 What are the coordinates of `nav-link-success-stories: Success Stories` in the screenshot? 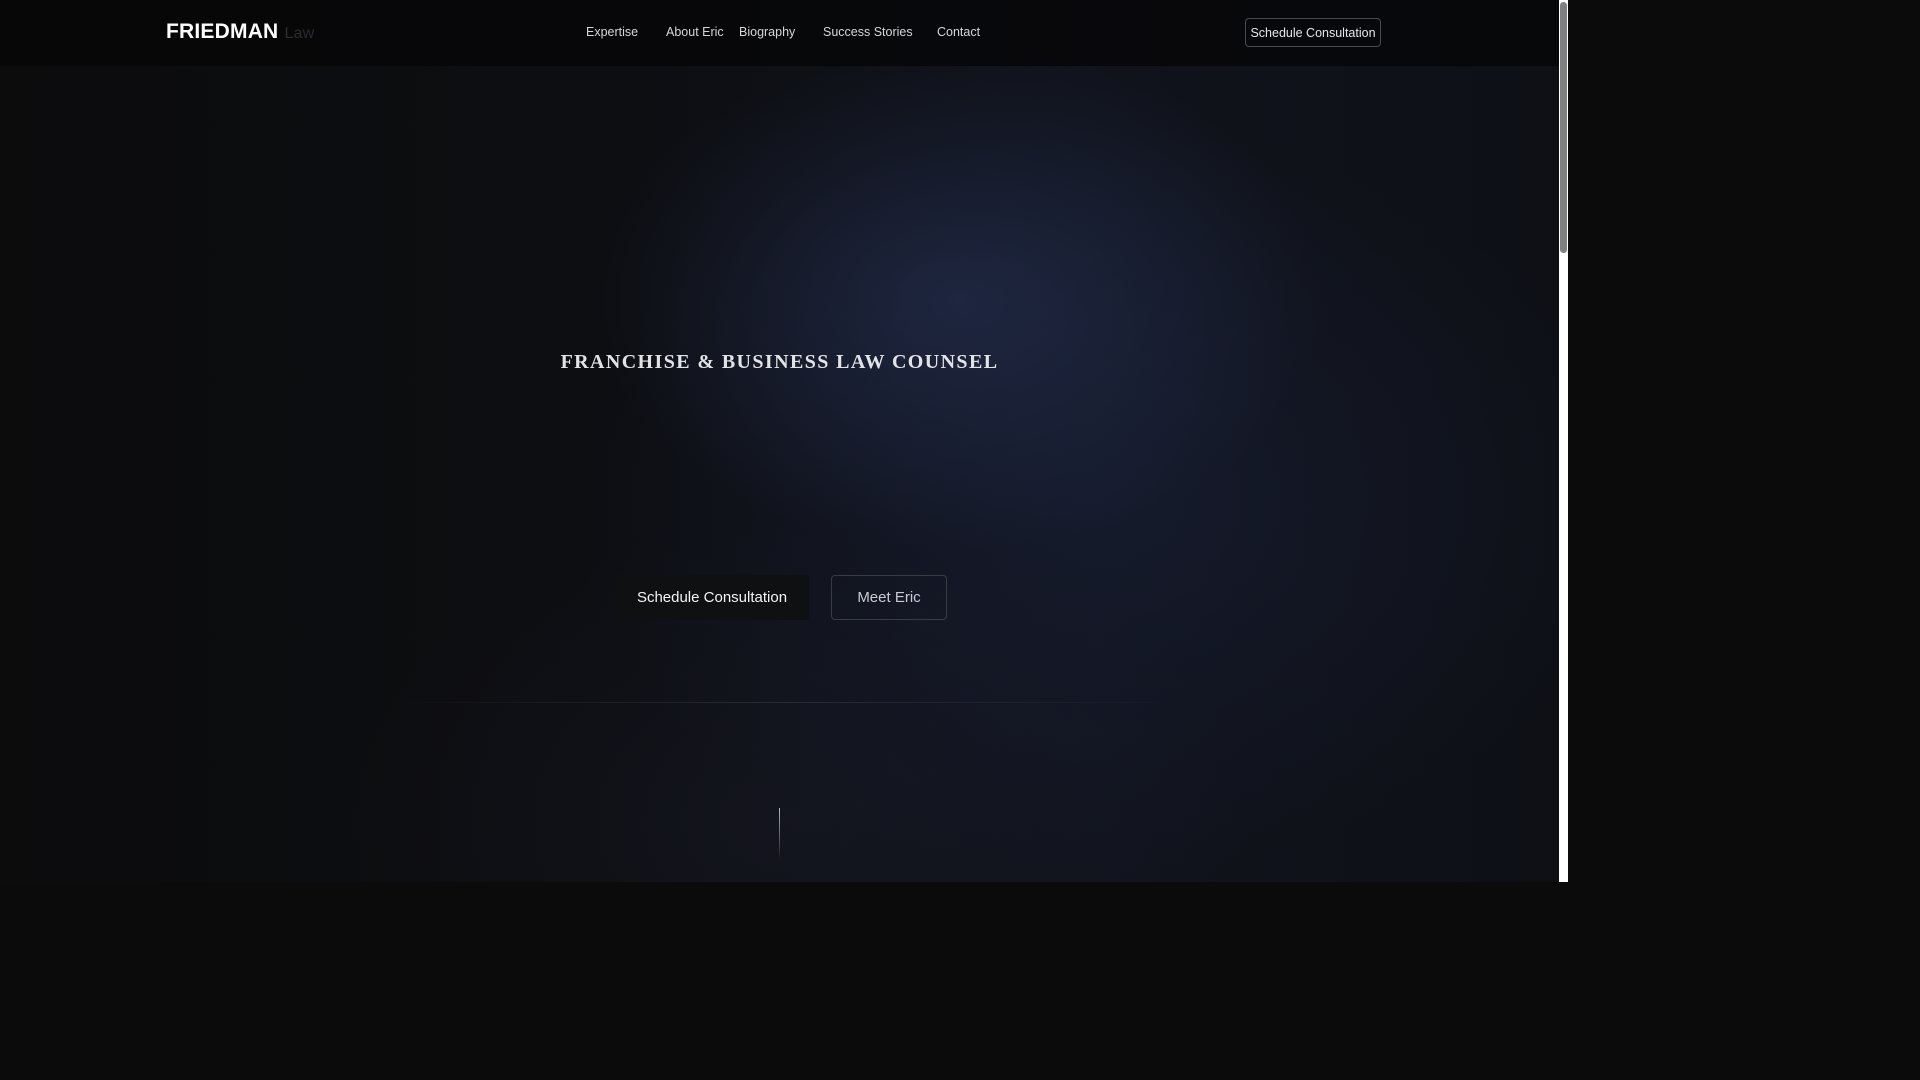 It's located at (868, 32).